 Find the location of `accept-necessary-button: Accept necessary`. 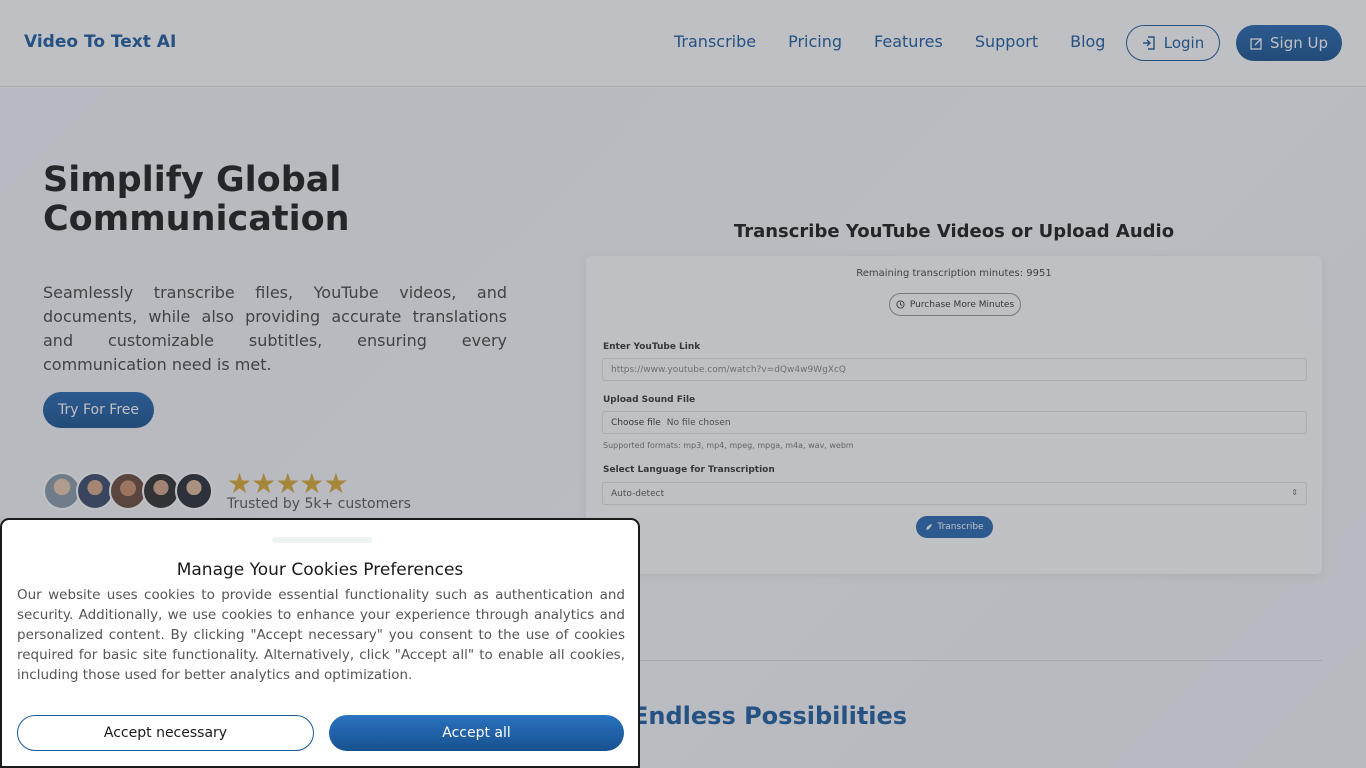

accept-necessary-button: Accept necessary is located at coordinates (165, 733).